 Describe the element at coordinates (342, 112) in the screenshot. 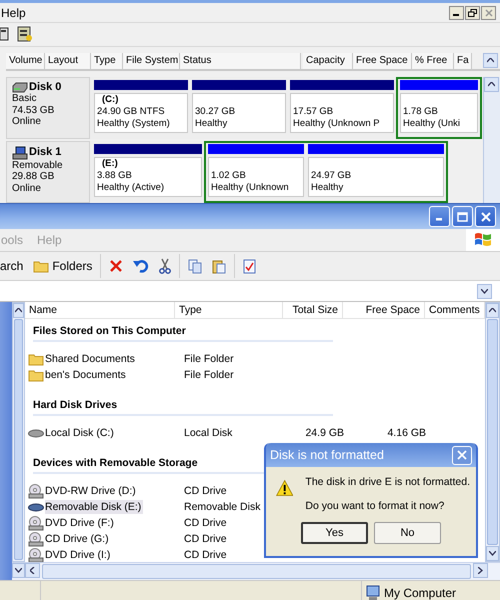

I see `partition-box: 17.57 GB Healthy (Unknown P` at that location.